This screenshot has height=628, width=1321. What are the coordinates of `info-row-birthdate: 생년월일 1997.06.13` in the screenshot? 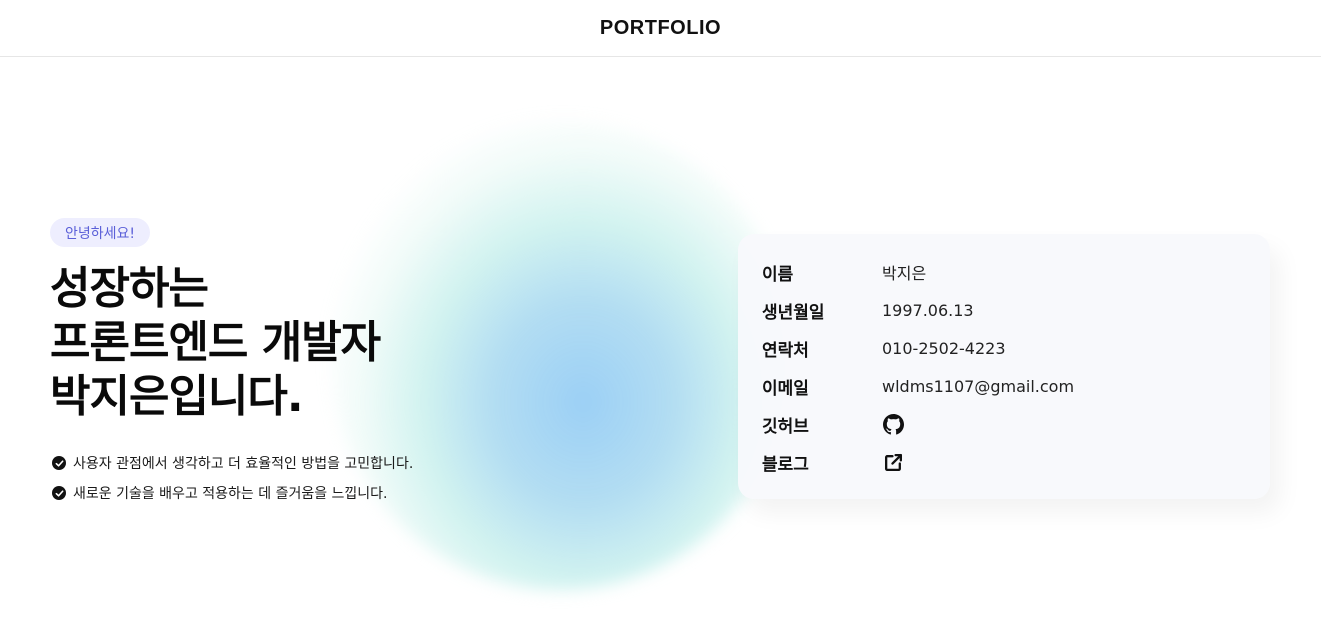 It's located at (868, 310).